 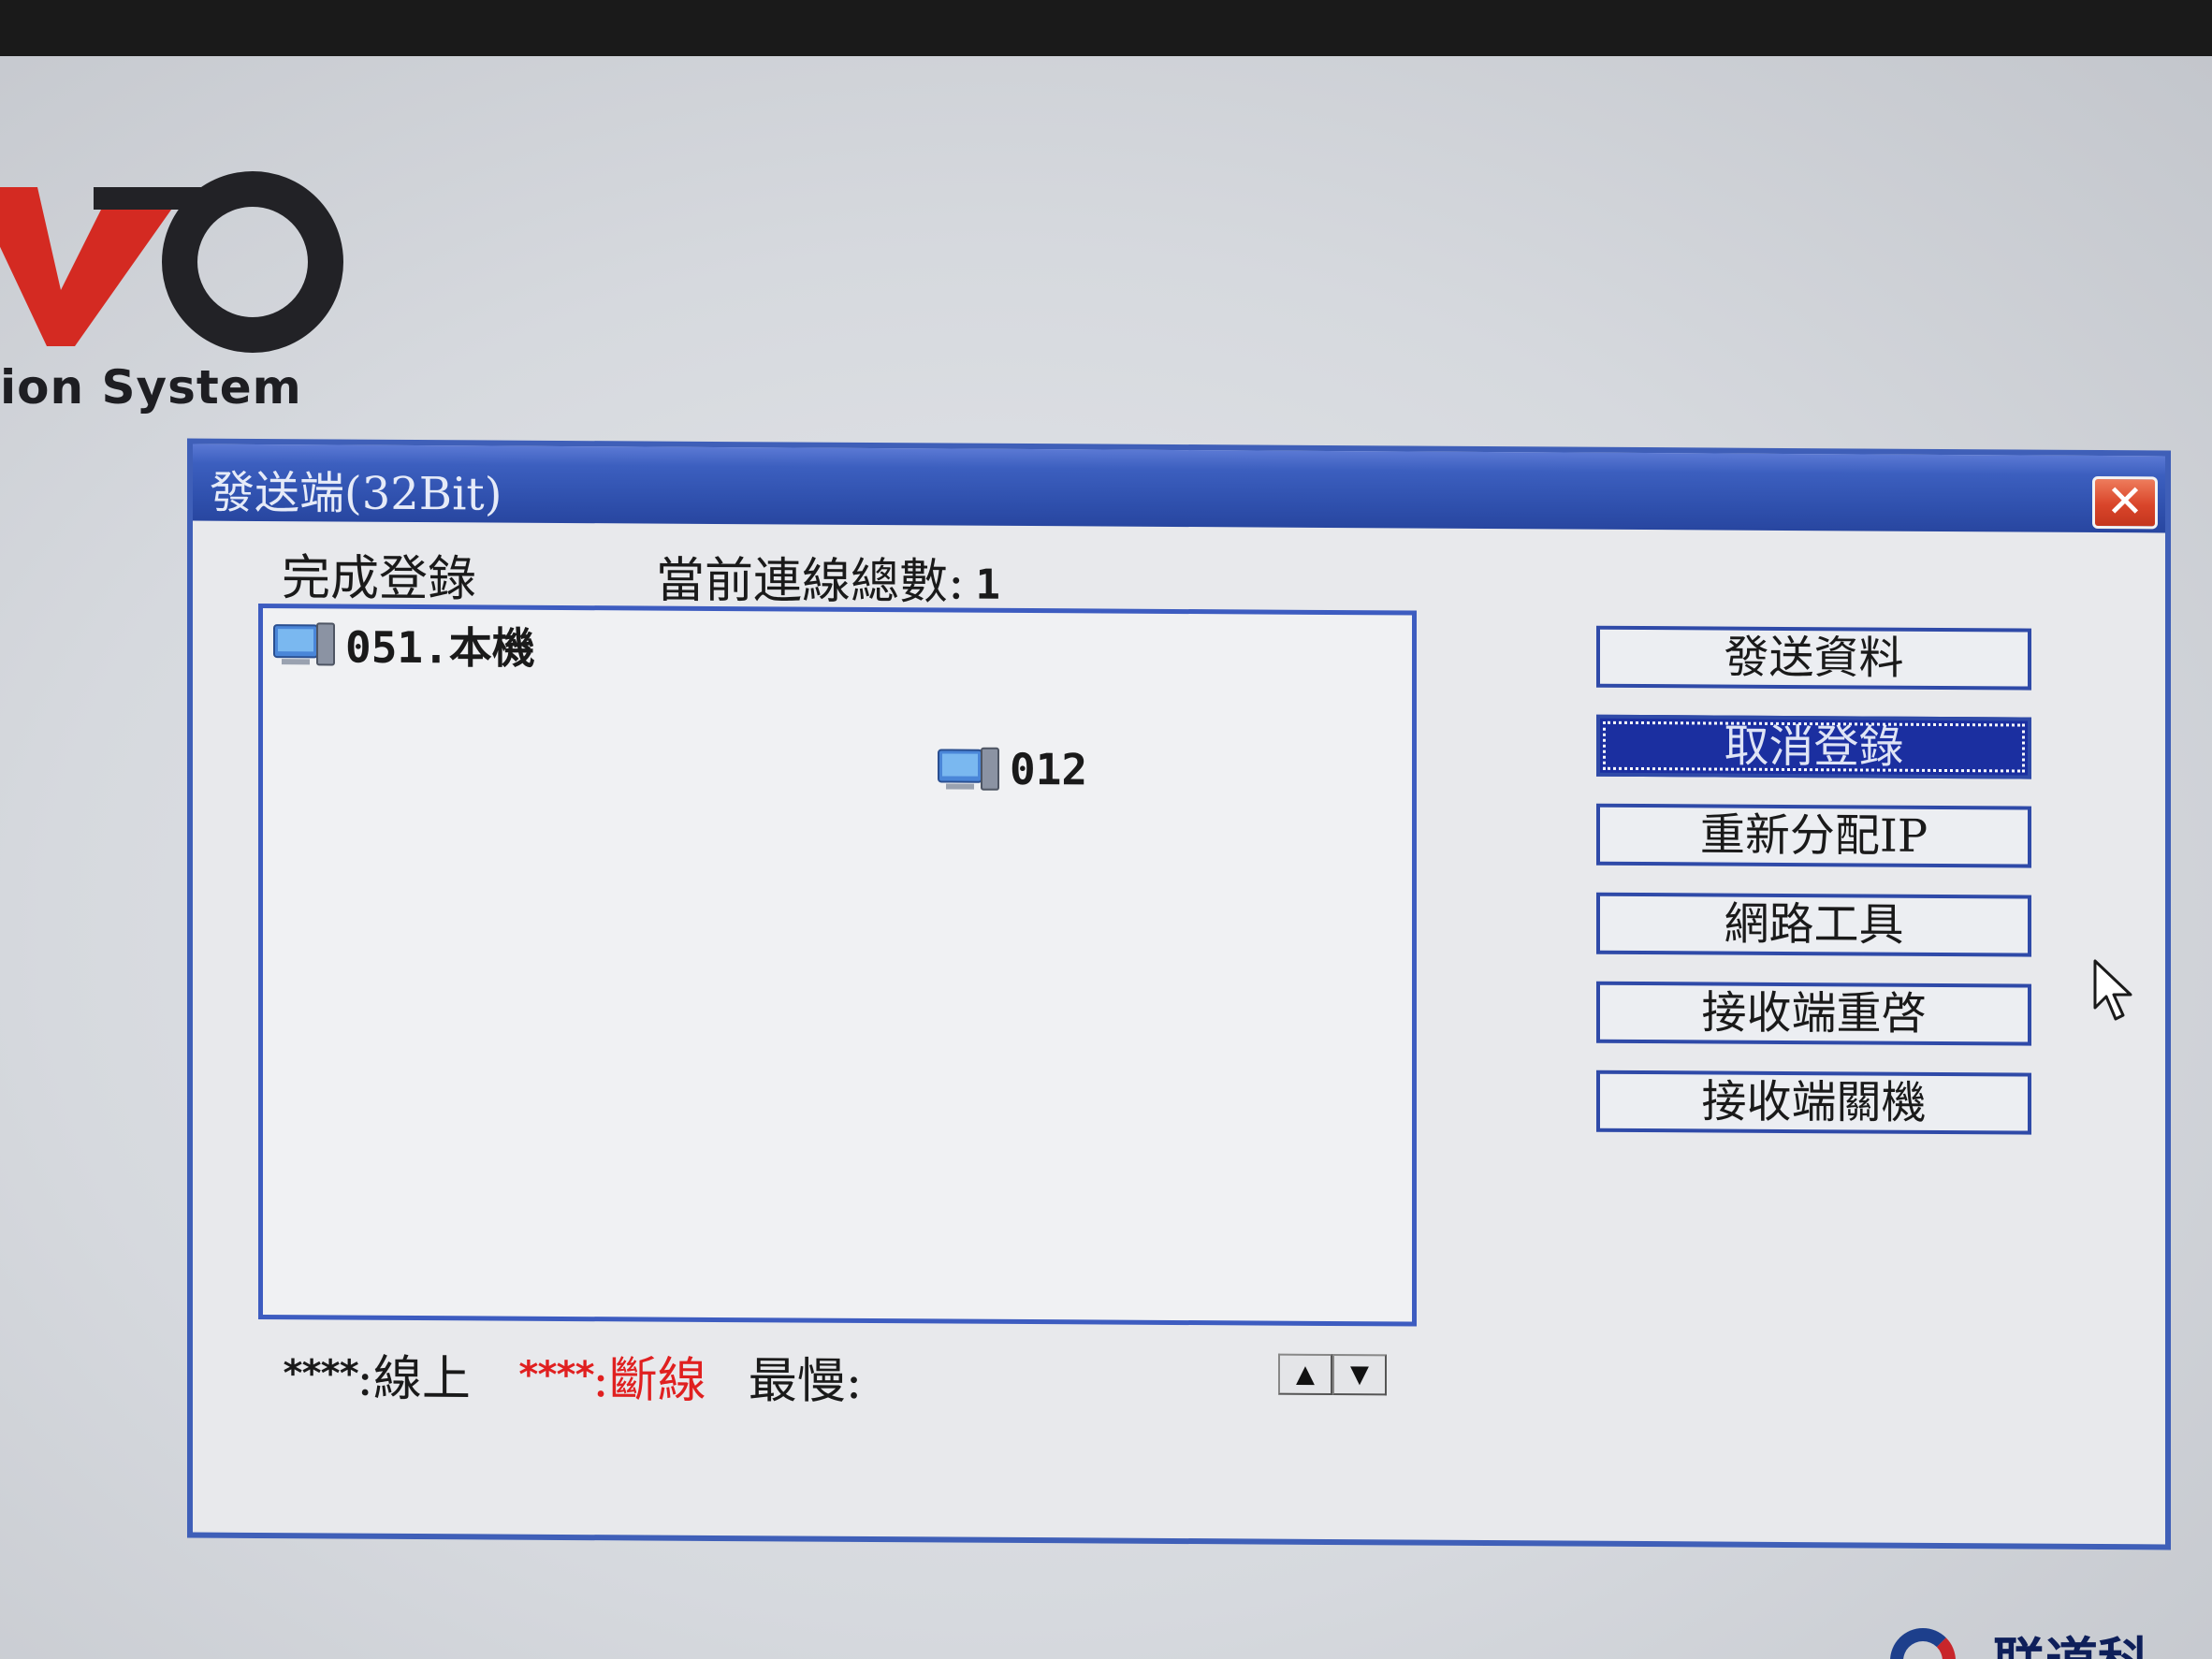 I want to click on reassign-ip-button: 重新分配IP, so click(x=1813, y=835).